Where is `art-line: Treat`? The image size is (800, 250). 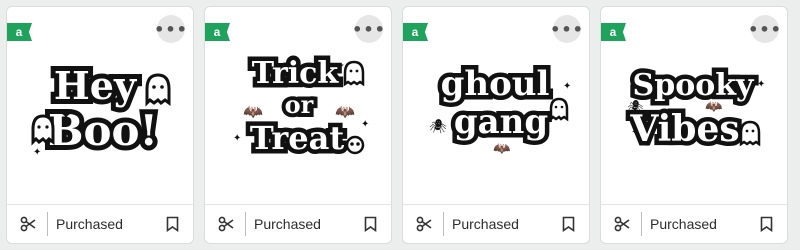
art-line: Treat is located at coordinates (297, 138).